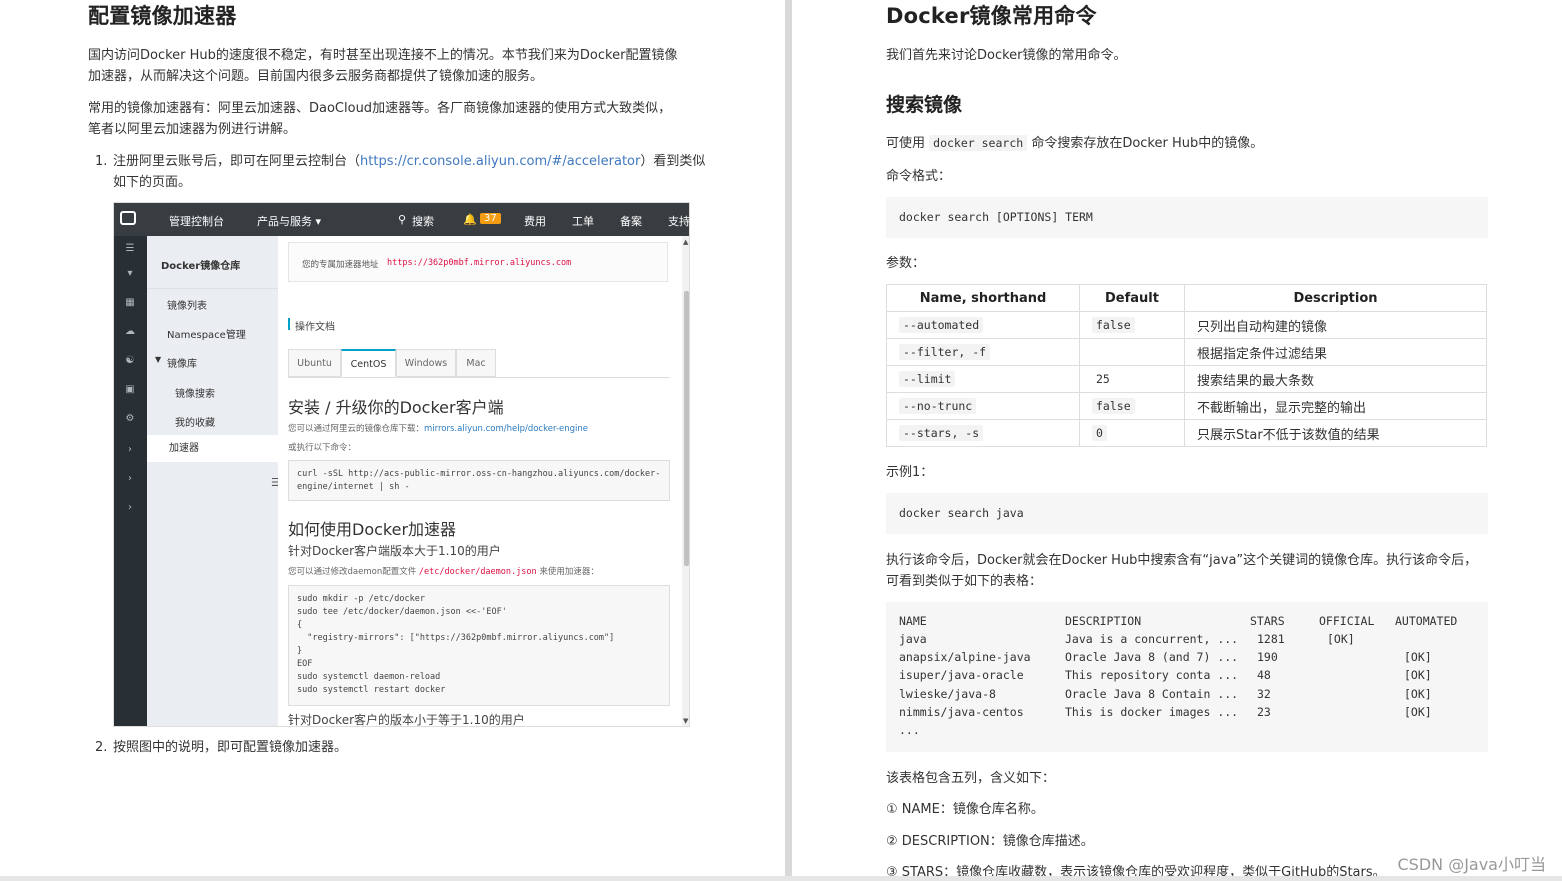 This screenshot has width=1562, height=881. What do you see at coordinates (192, 129) in the screenshot?
I see `para2-line2: 笔者以阿里云加速器为例进行讲解。` at bounding box center [192, 129].